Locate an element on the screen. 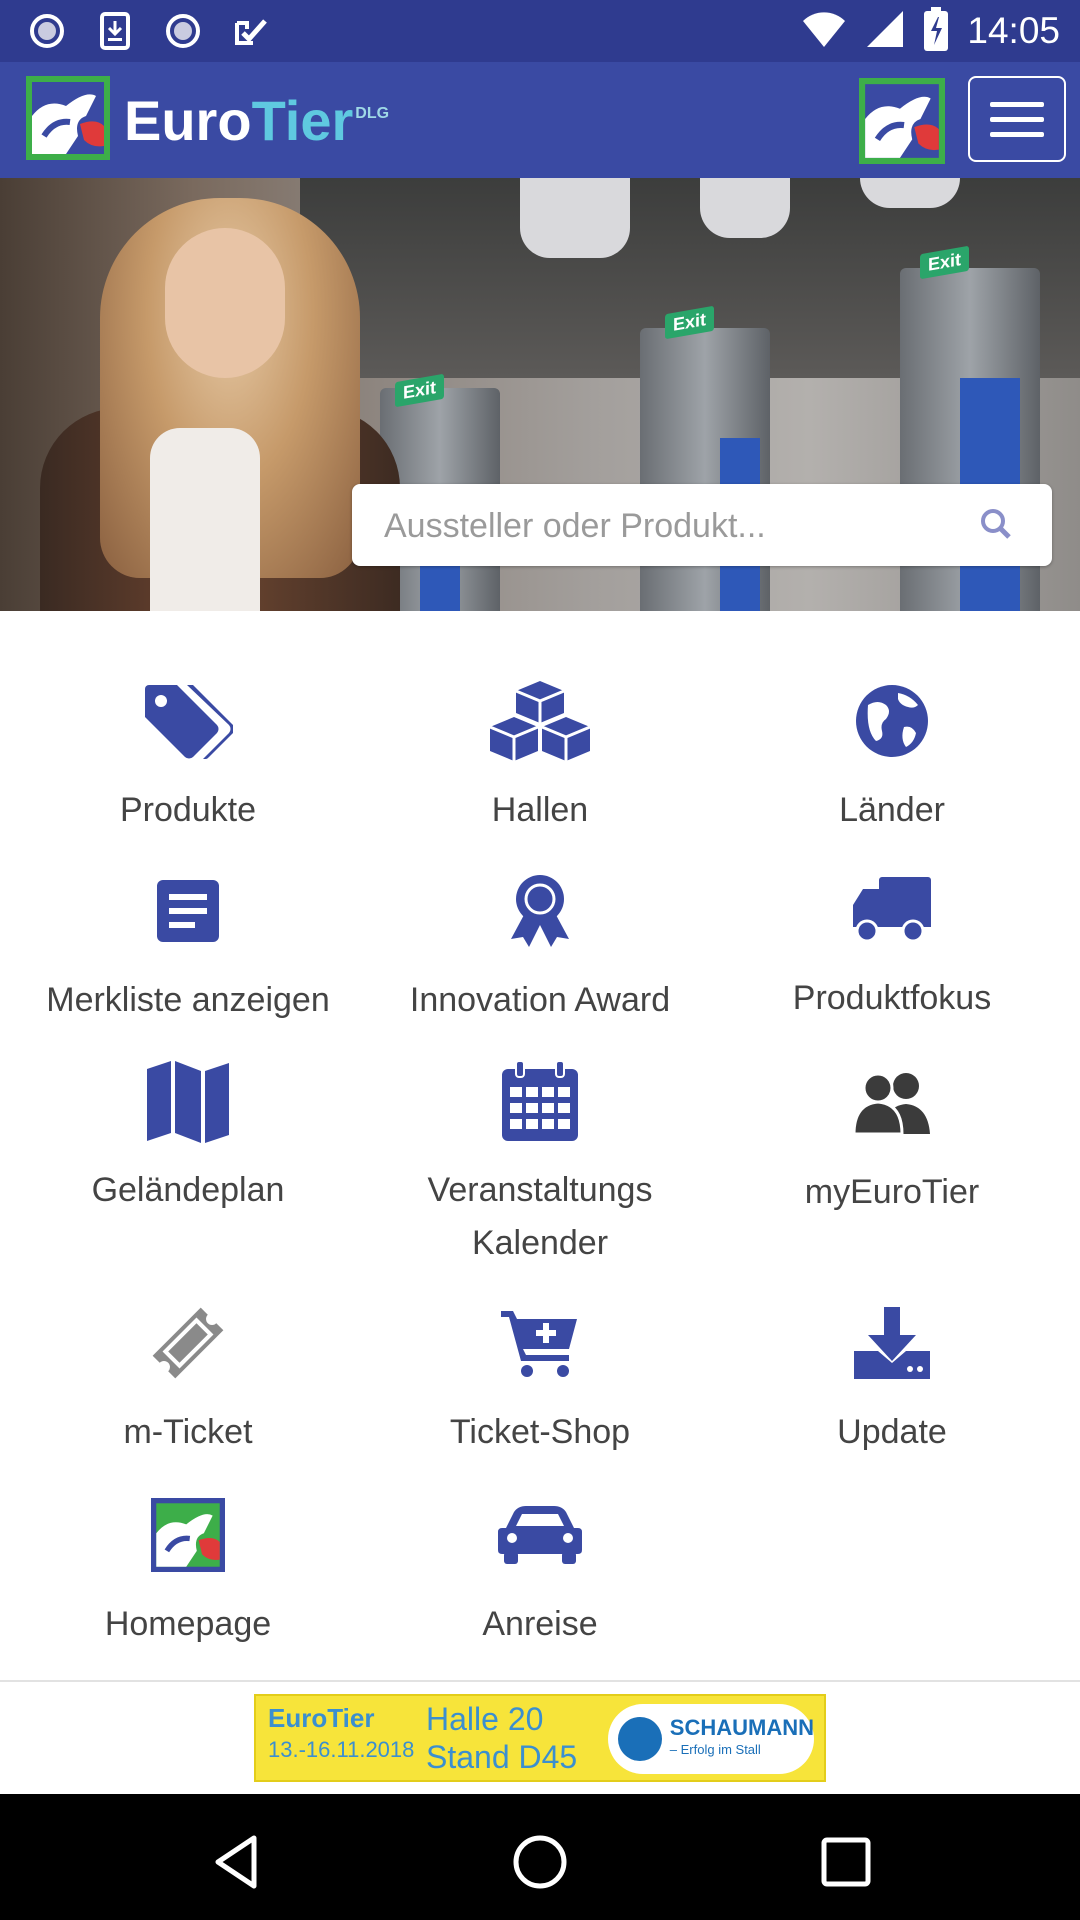  schaumann-logo-icon is located at coordinates (640, 1739).